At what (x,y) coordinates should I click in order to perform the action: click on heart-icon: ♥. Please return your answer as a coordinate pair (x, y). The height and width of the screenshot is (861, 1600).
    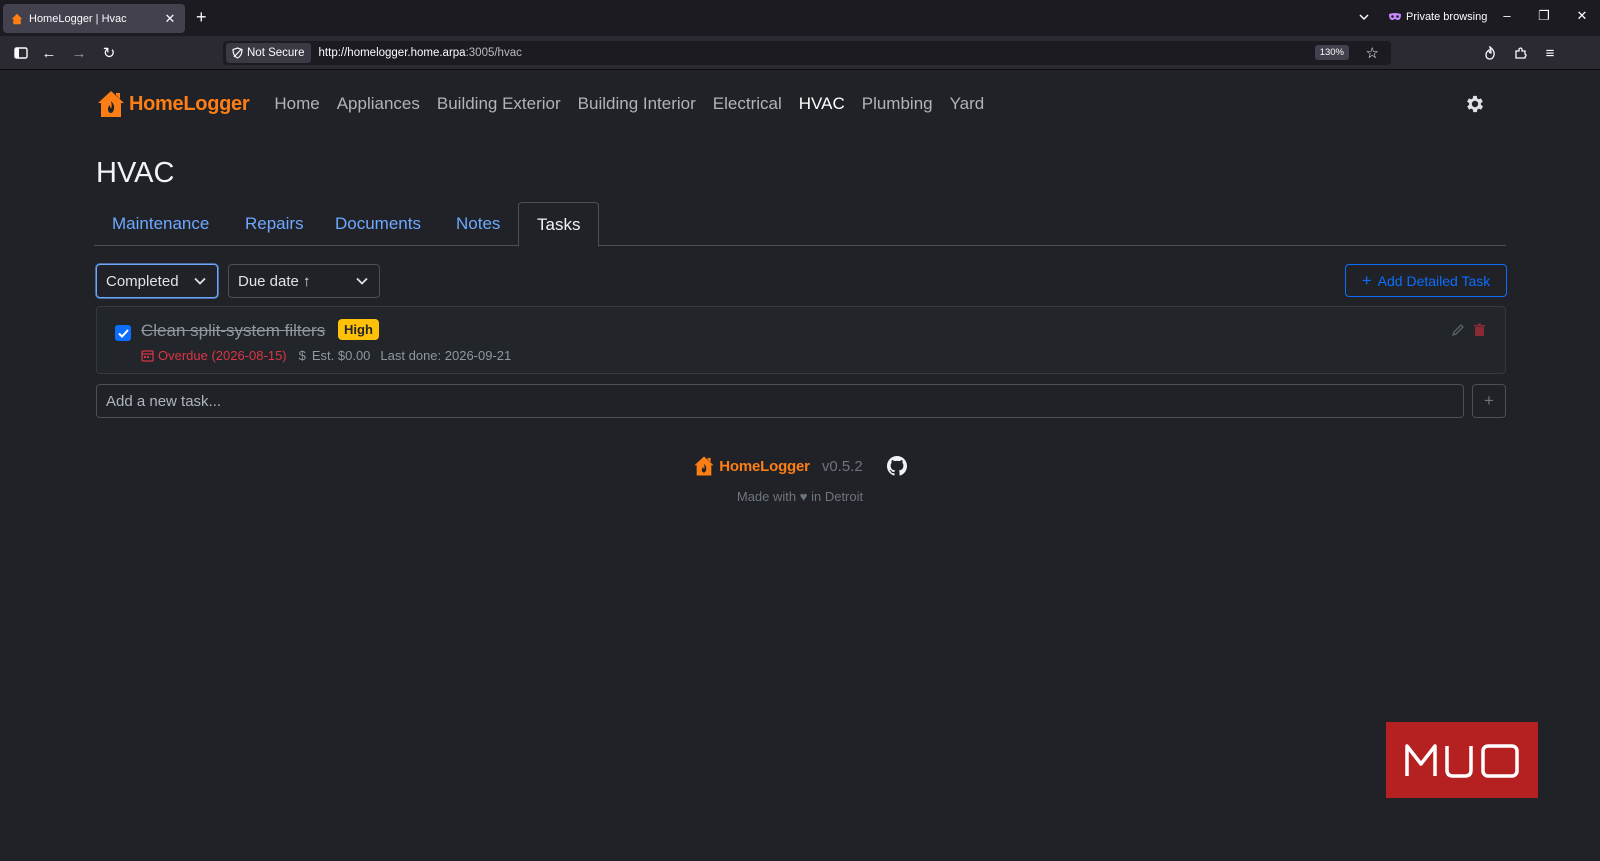
    Looking at the image, I should click on (803, 496).